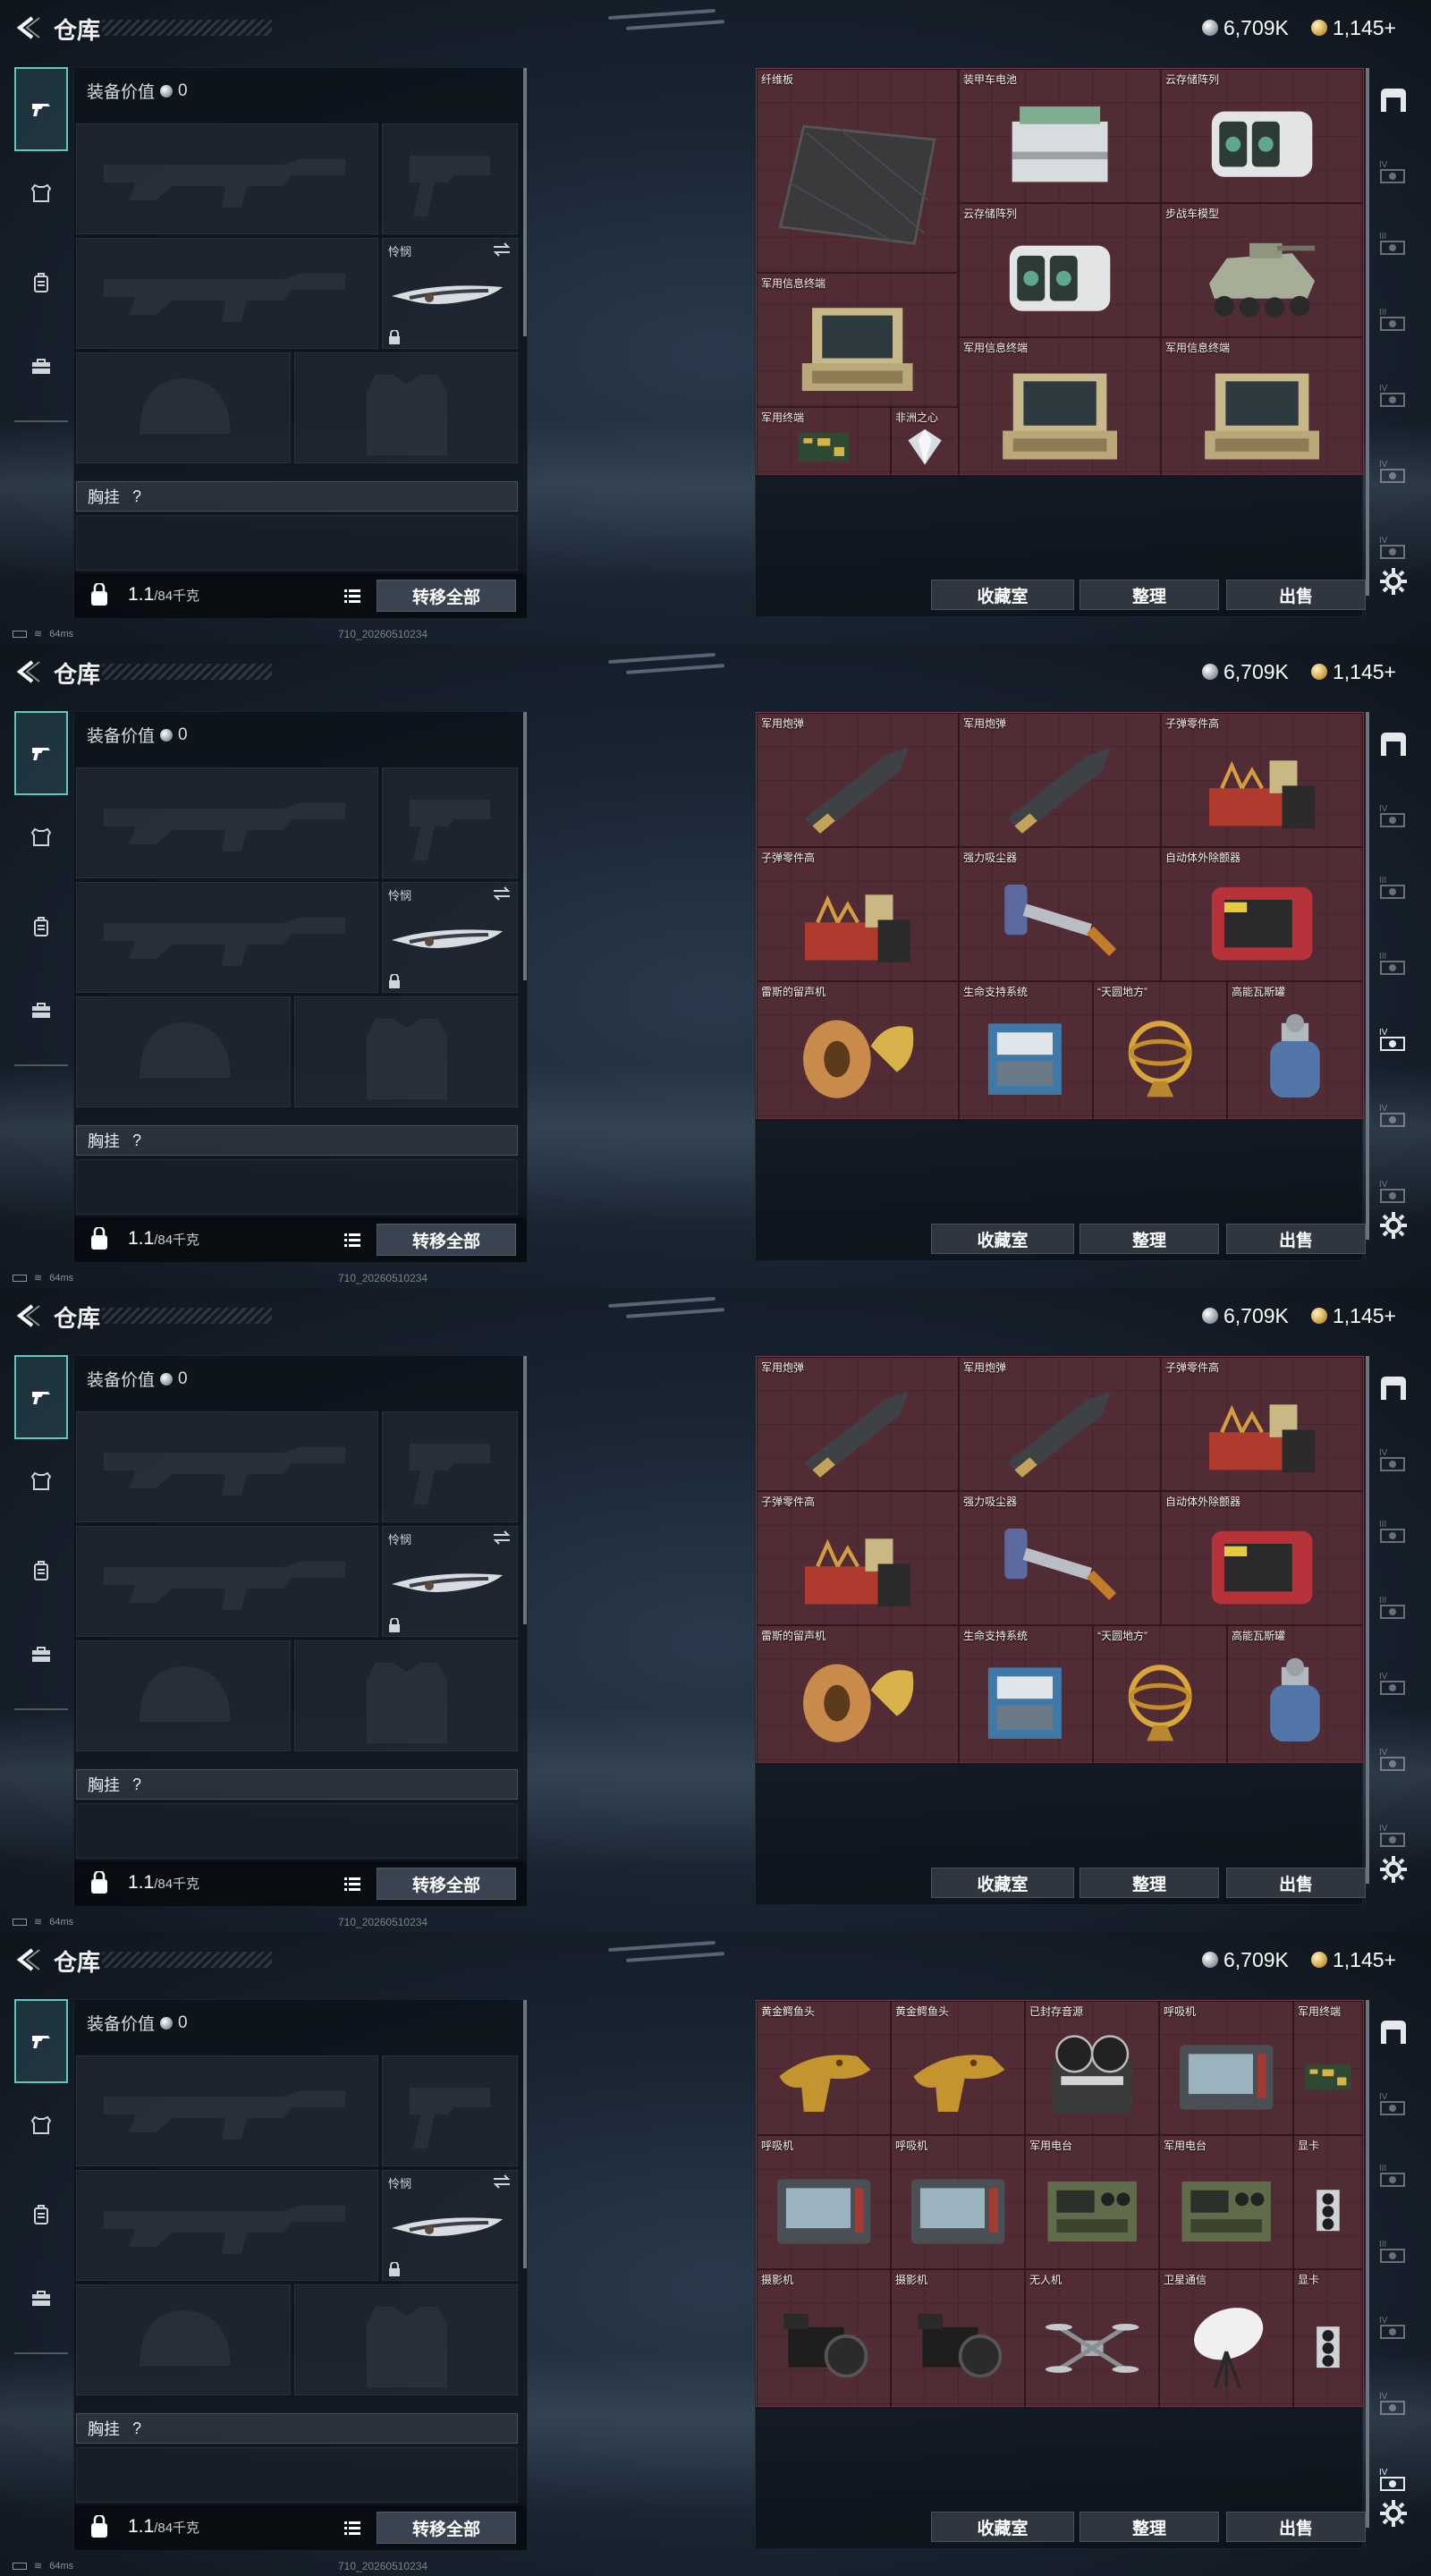  I want to click on storage-item: 军用终端, so click(1328, 2068).